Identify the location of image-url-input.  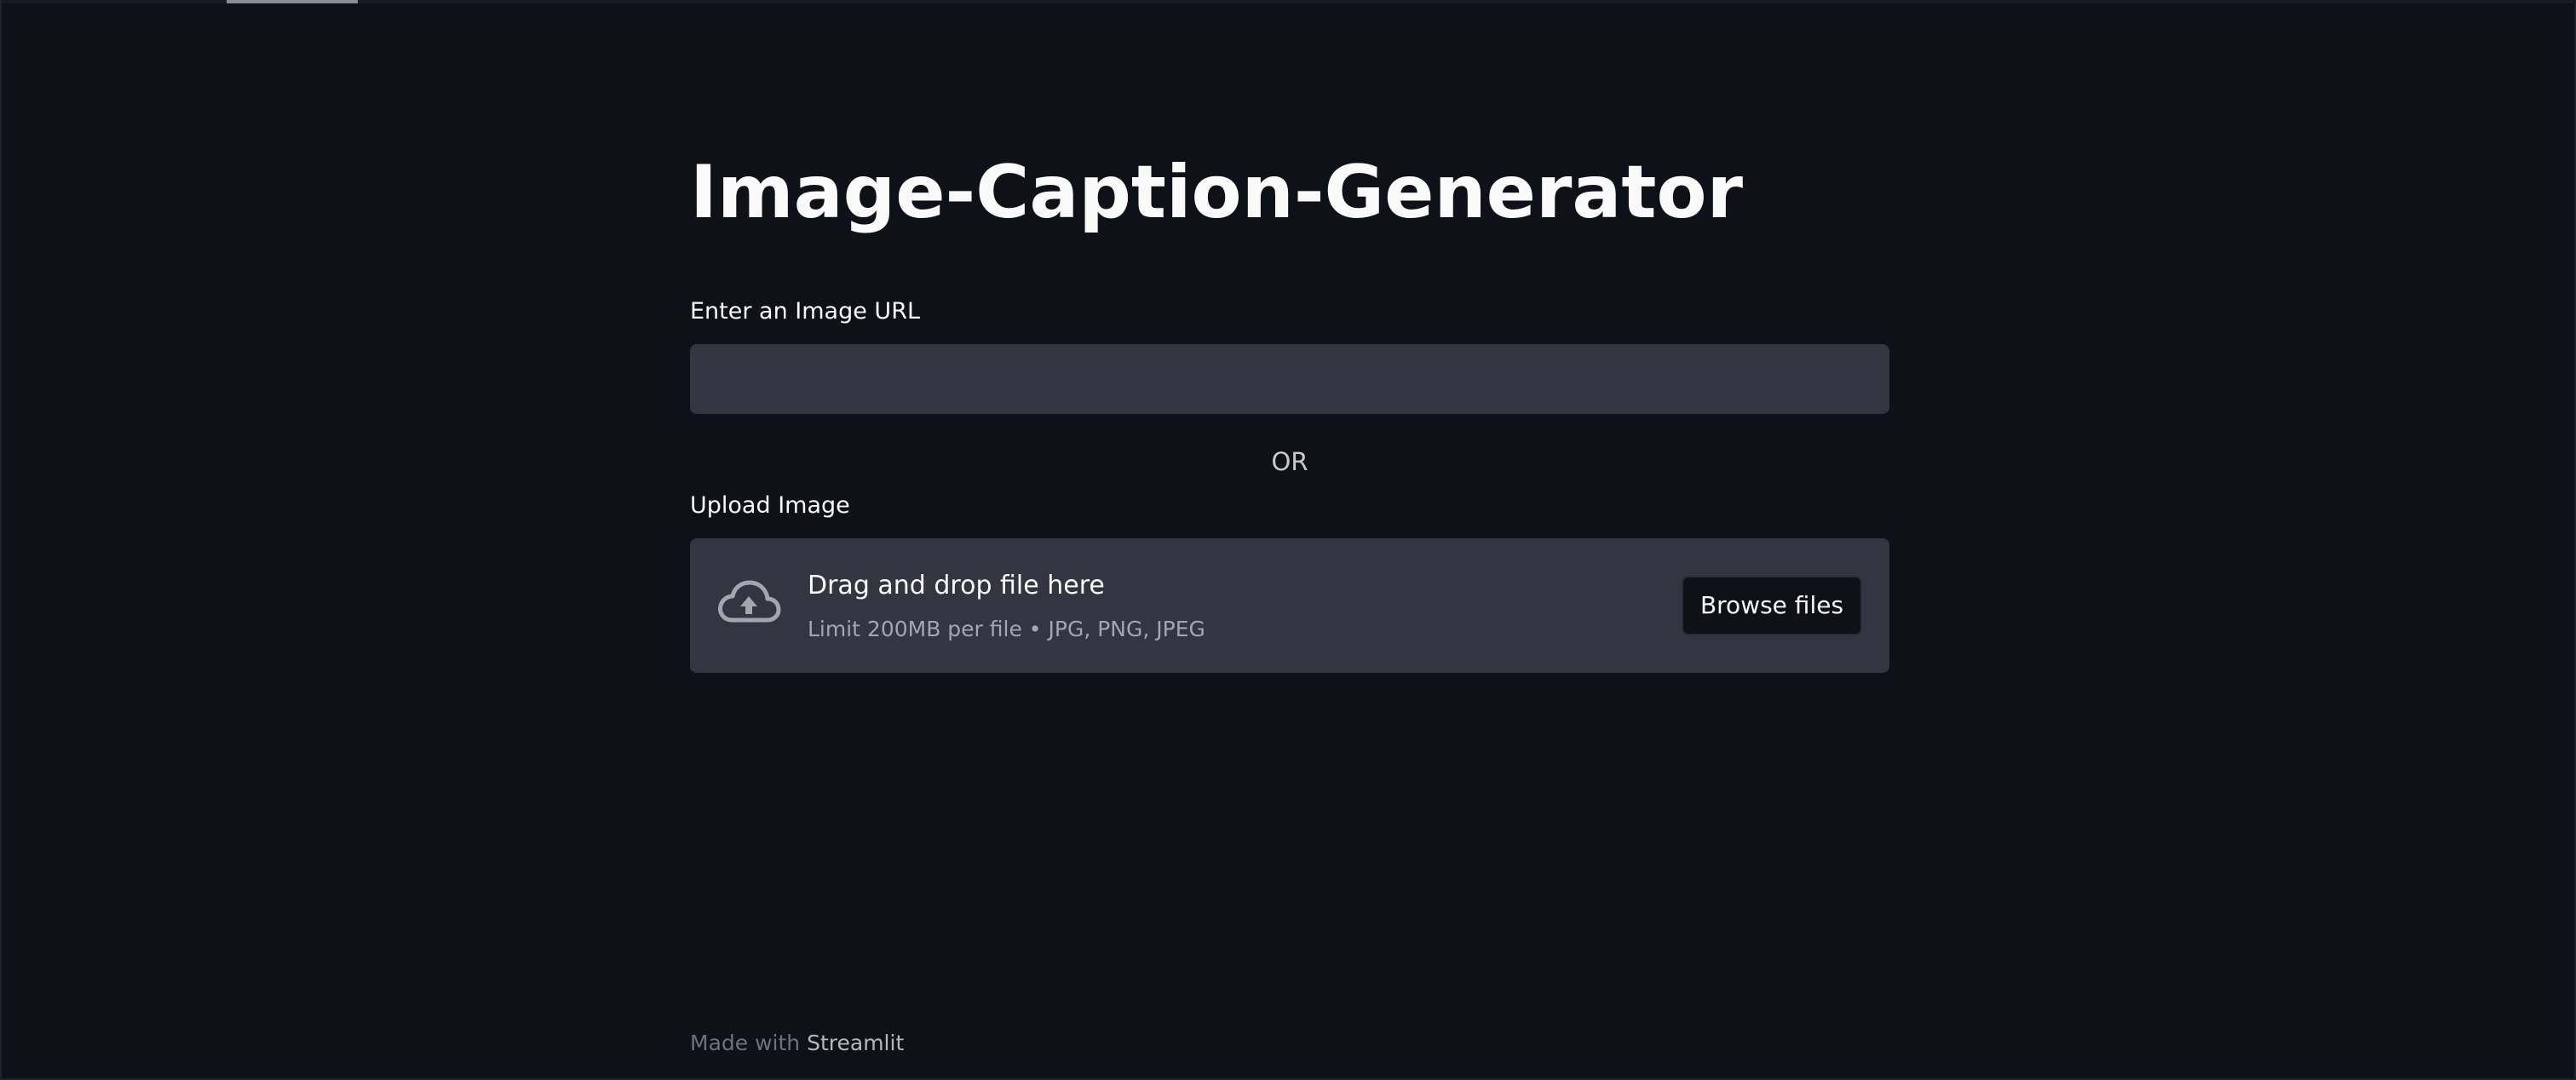
(1289, 379).